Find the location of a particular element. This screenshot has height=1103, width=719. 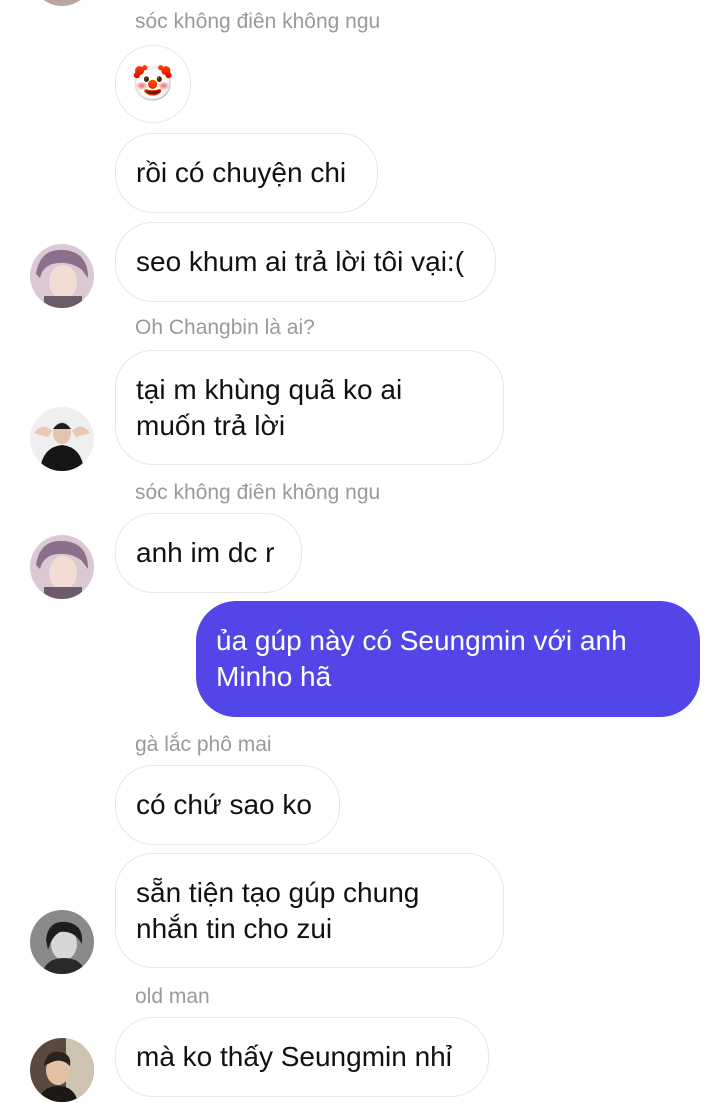

sender-name: old man is located at coordinates (172, 996).